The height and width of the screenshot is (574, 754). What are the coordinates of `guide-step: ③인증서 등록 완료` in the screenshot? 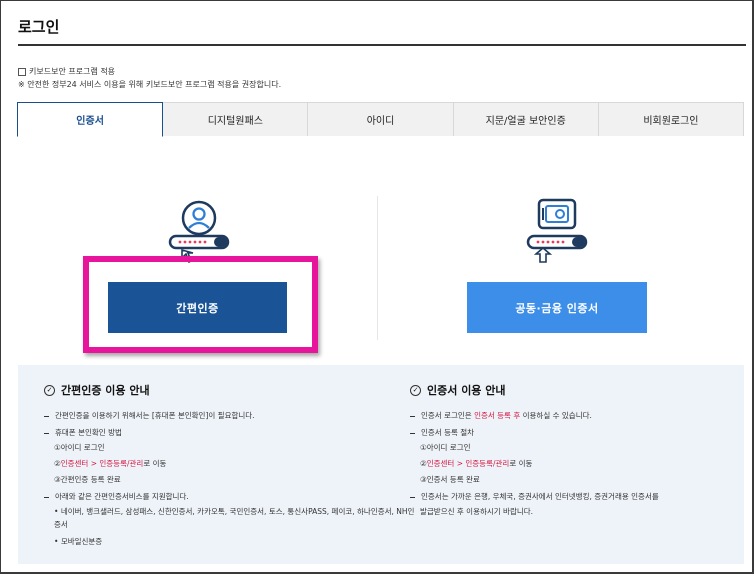 It's located at (450, 479).